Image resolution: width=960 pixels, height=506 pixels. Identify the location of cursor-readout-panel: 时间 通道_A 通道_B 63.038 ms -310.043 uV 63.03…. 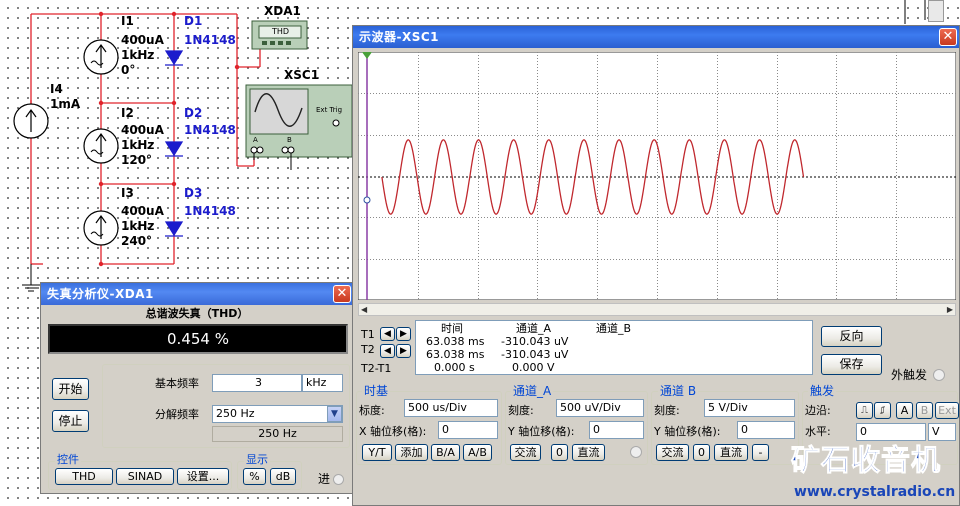
(614, 347).